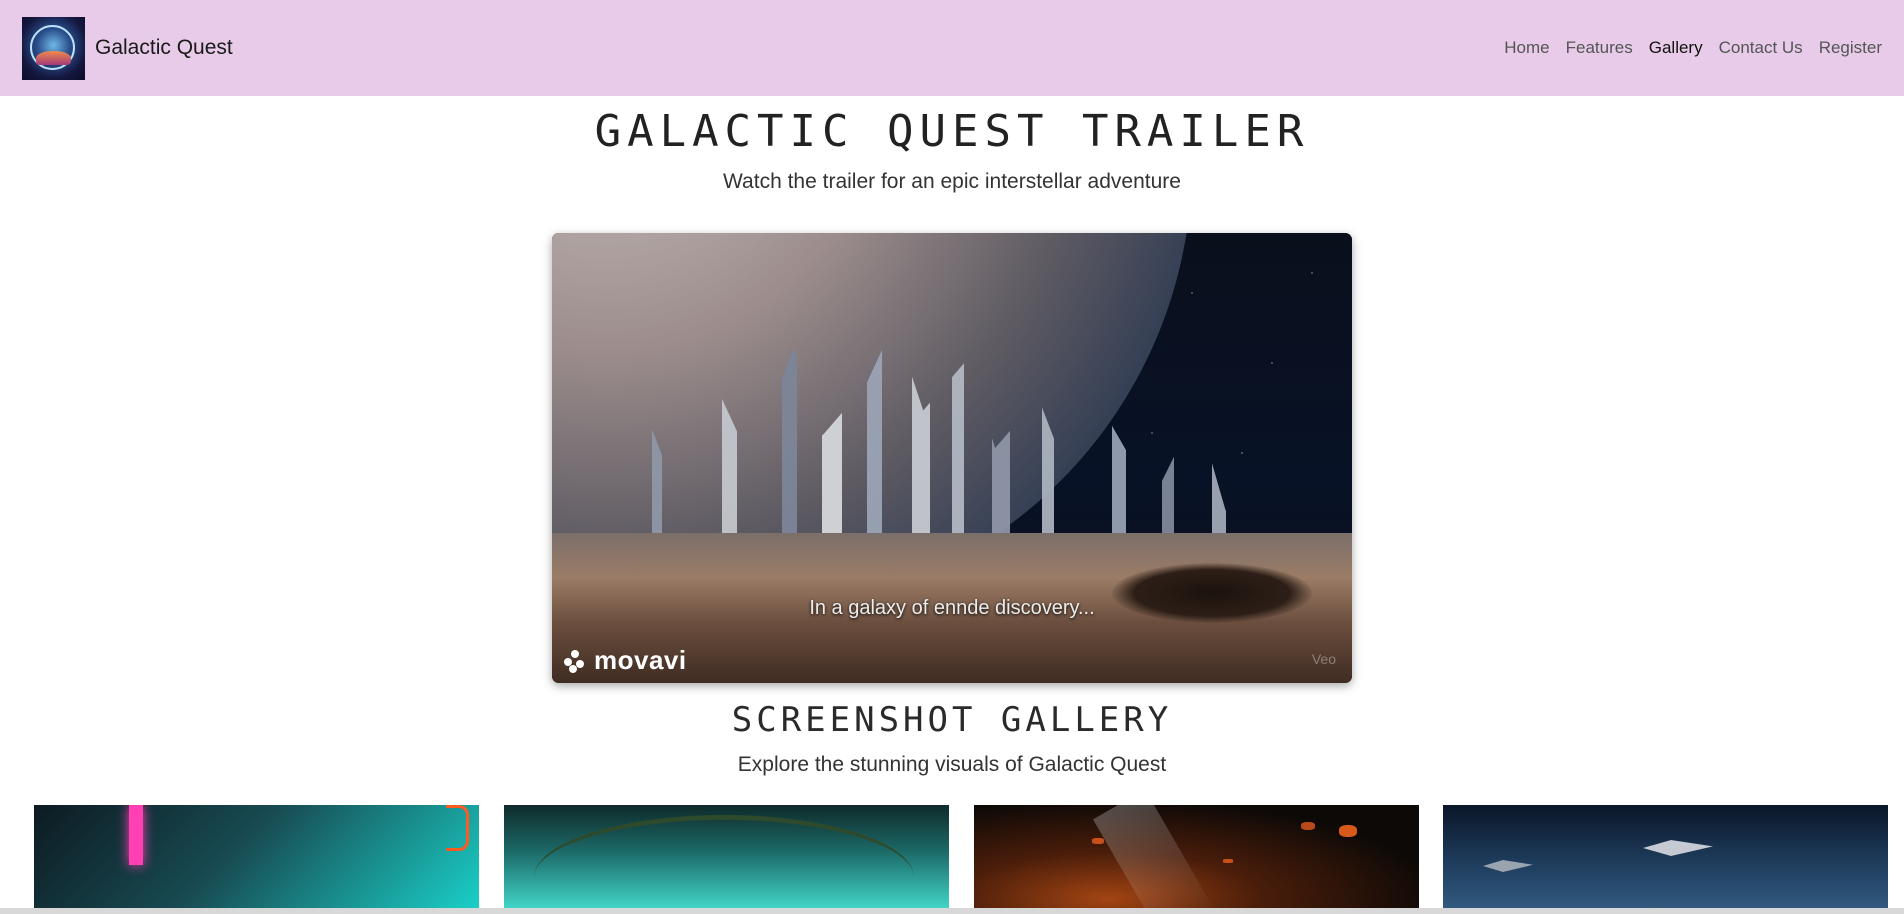 The image size is (1904, 914). Describe the element at coordinates (1323, 659) in the screenshot. I see `veo-mark: Veo` at that location.